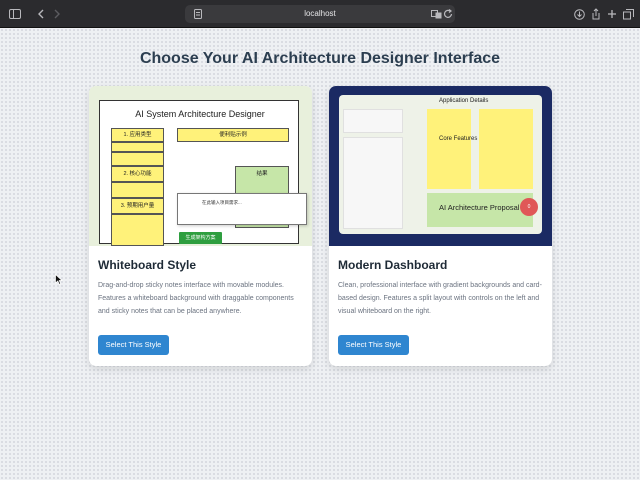 The image size is (640, 480). Describe the element at coordinates (57, 14) in the screenshot. I see `forward-icon` at that location.